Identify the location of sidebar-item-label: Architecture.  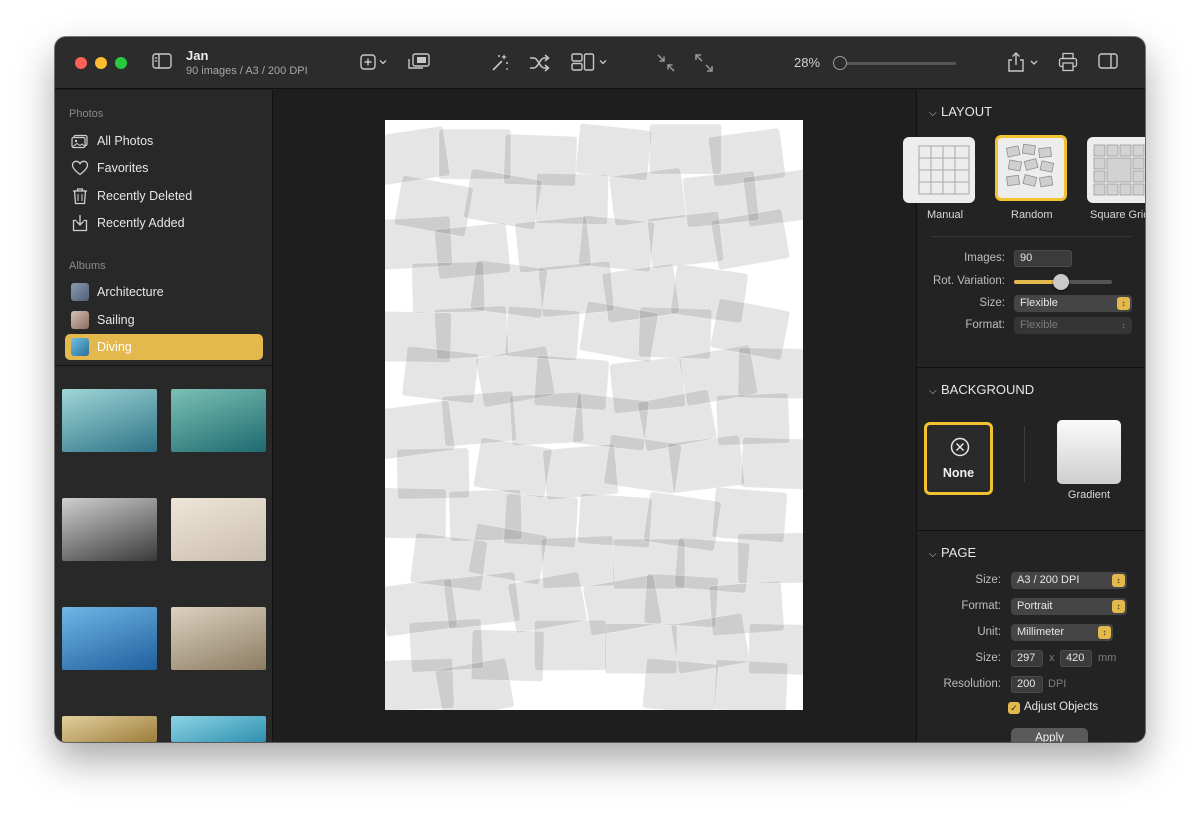
(130, 292).